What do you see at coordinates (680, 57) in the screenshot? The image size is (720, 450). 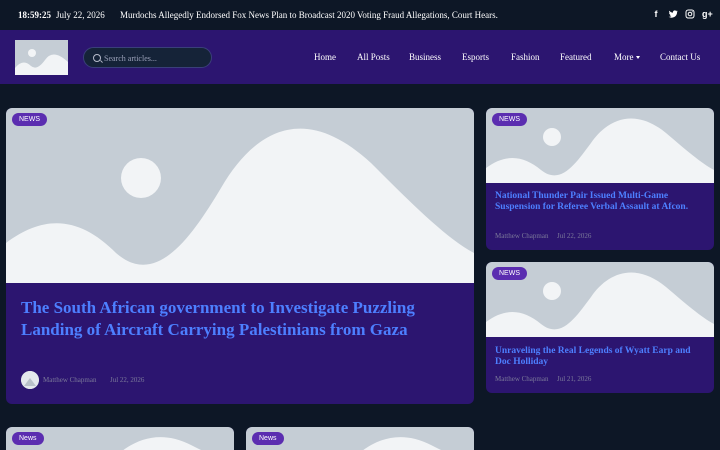 I see `nav-contact-us: Contact Us` at bounding box center [680, 57].